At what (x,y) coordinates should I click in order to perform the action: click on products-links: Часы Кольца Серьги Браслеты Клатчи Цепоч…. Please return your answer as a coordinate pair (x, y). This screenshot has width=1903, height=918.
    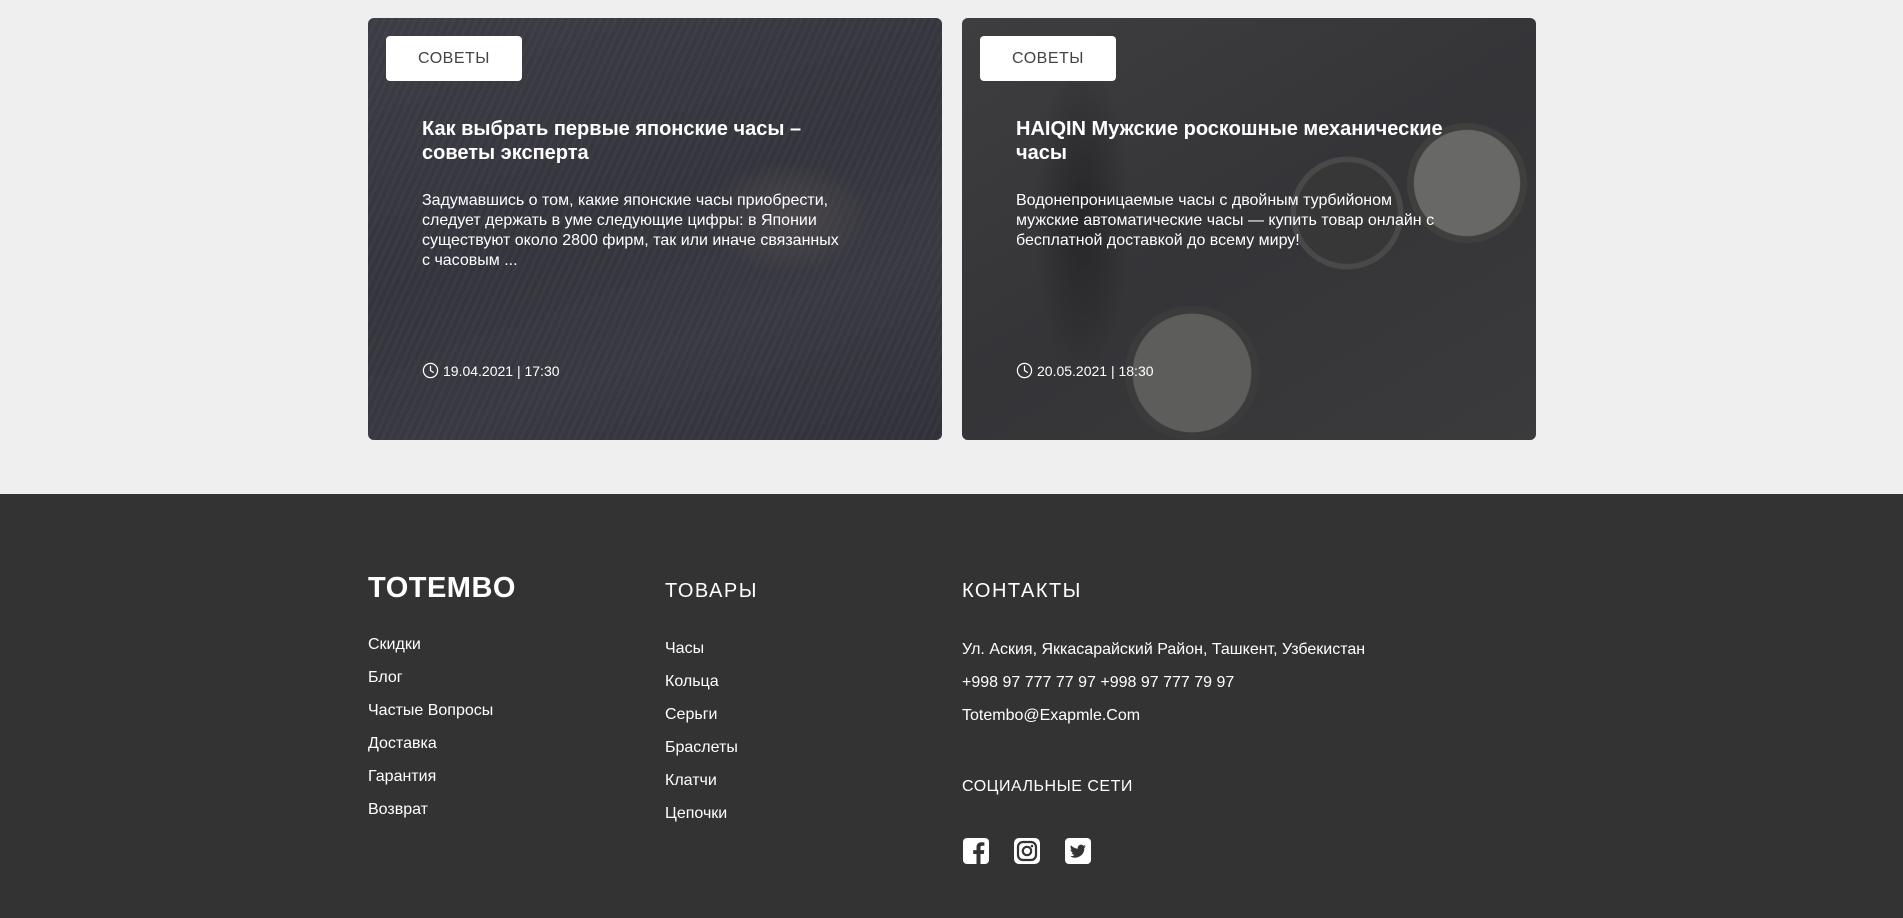
    Looking at the image, I should click on (701, 737).